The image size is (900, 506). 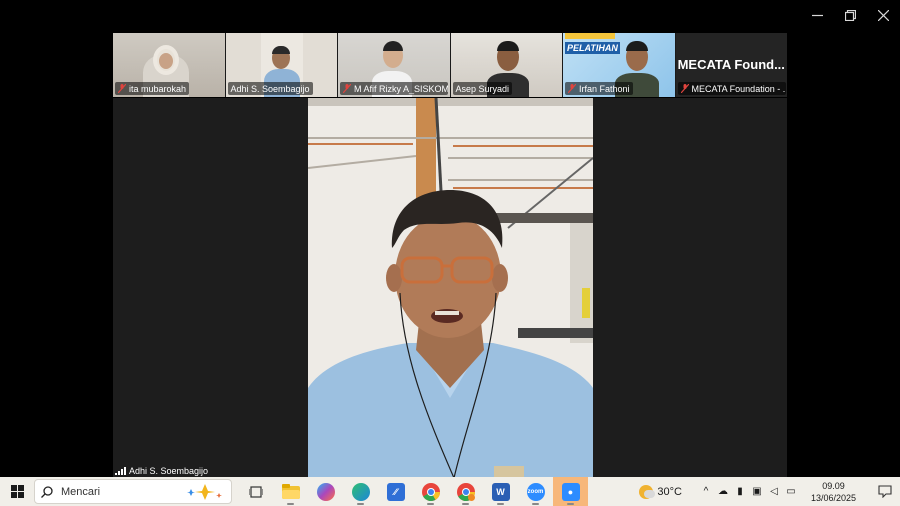 What do you see at coordinates (81, 491) in the screenshot?
I see `search-placeholder: Mencari` at bounding box center [81, 491].